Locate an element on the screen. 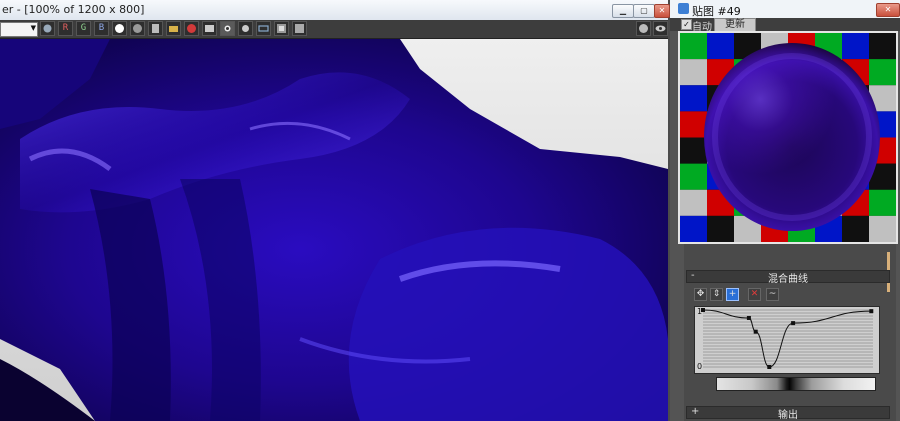  green-channel-button: G is located at coordinates (83, 28).